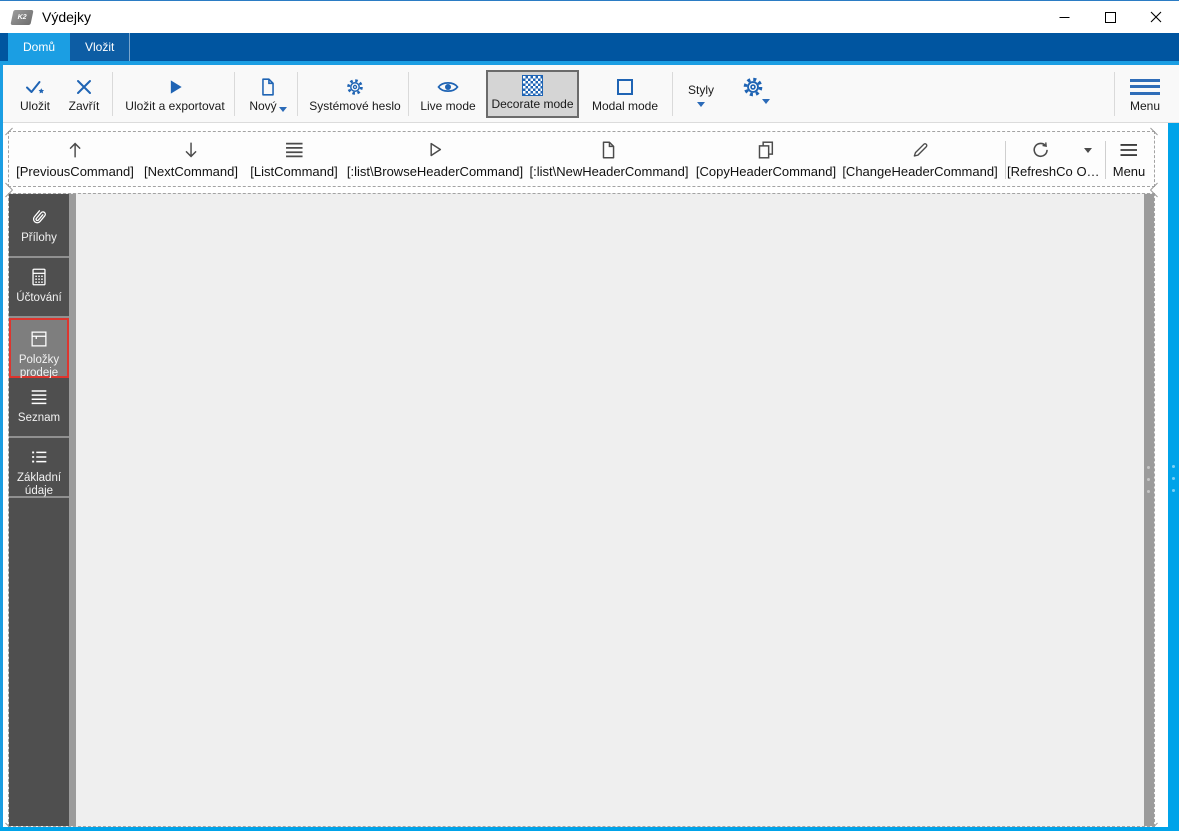 Image resolution: width=1179 pixels, height=831 pixels. I want to click on splitter-grip-icon, so click(1148, 479).